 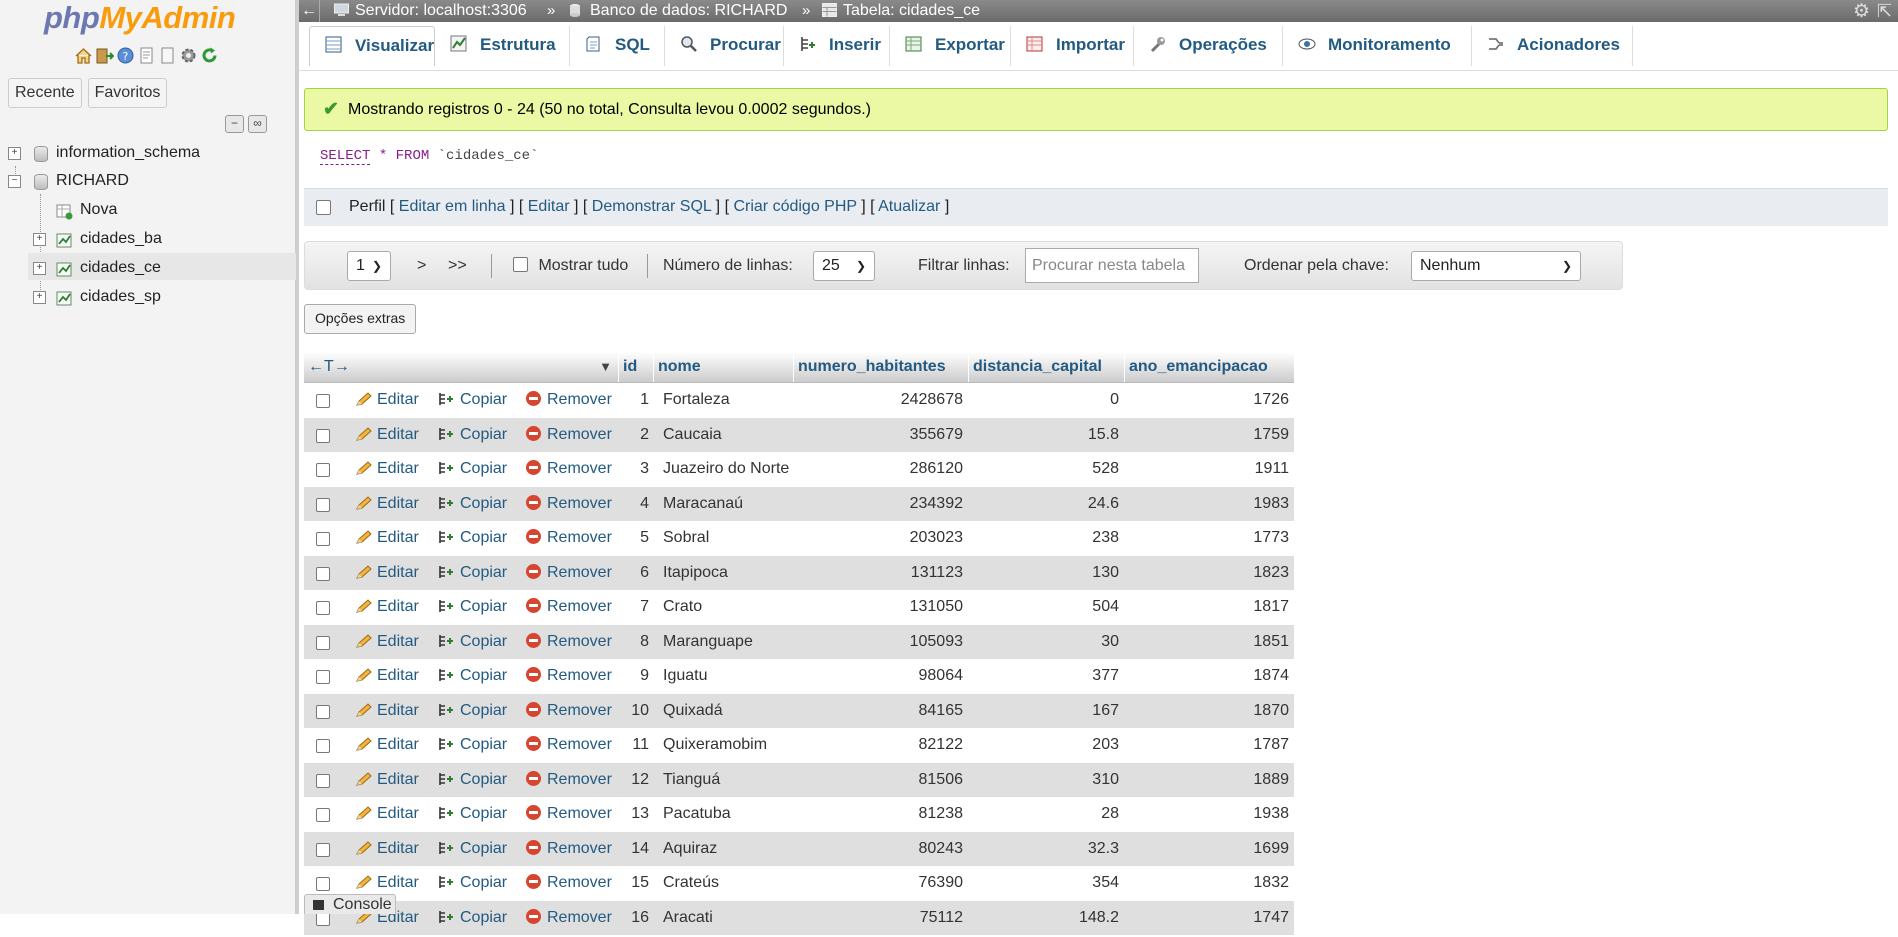 I want to click on cell-id: 8, so click(x=633, y=642).